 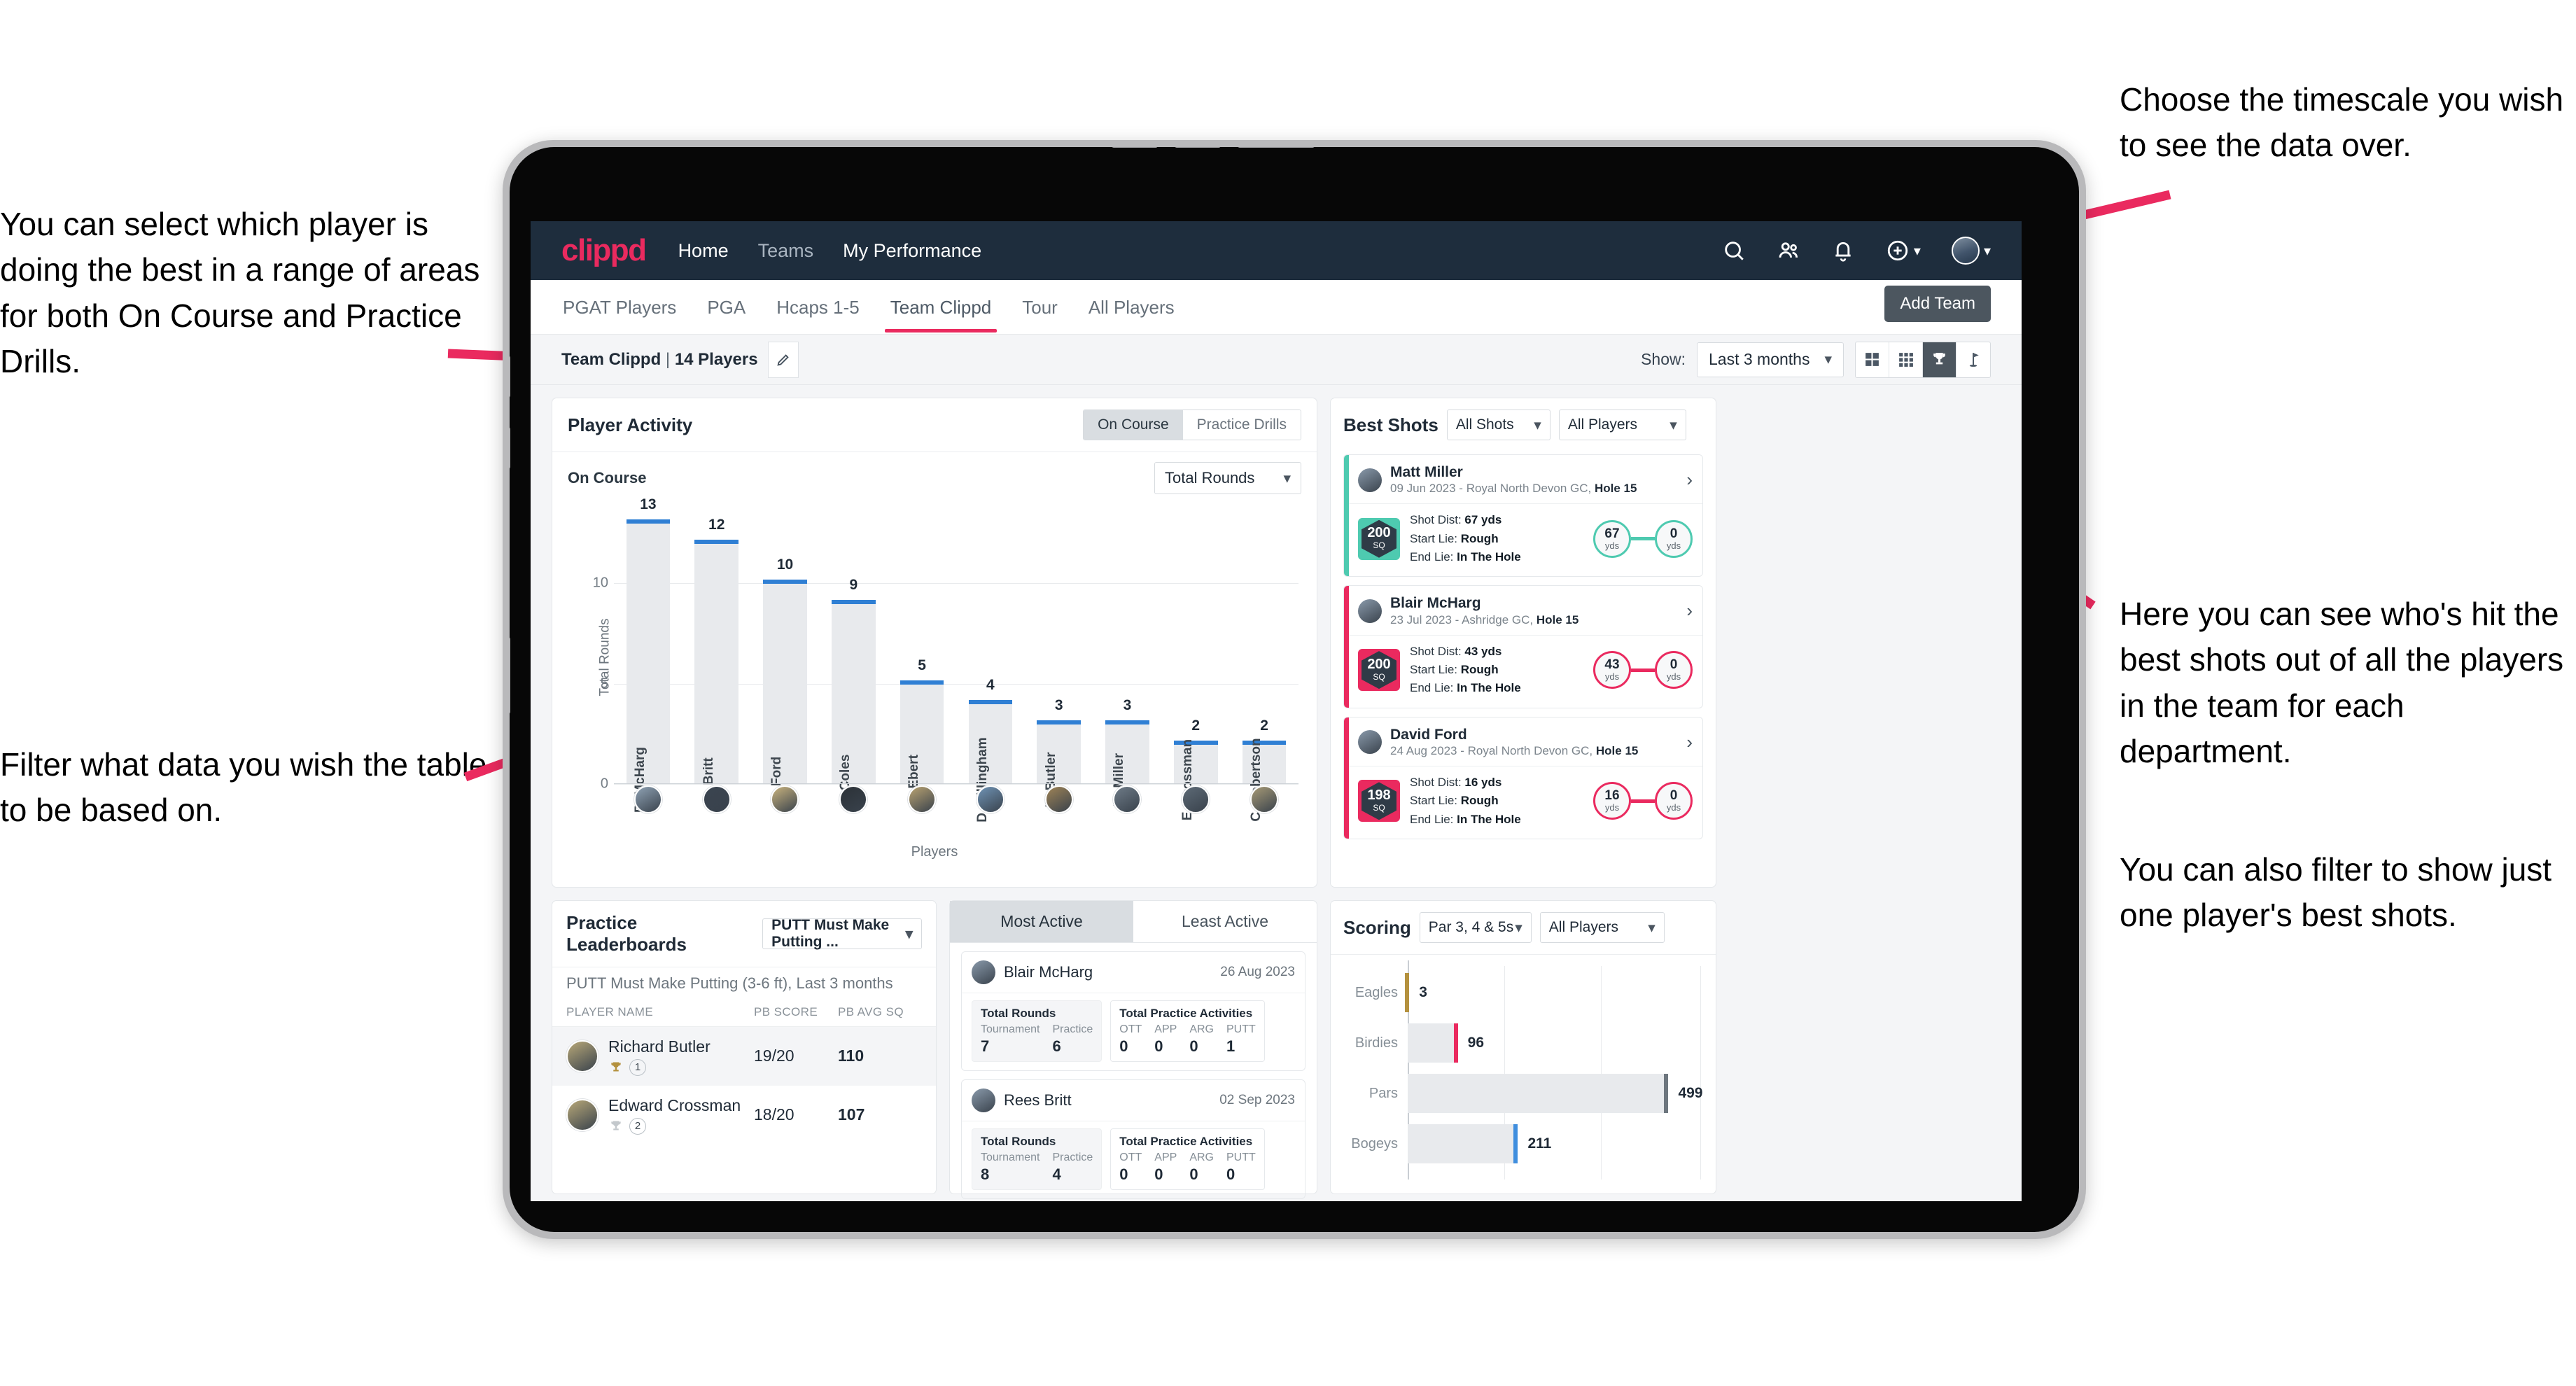 I want to click on tab-pgat-players: PGAT Players, so click(x=619, y=306).